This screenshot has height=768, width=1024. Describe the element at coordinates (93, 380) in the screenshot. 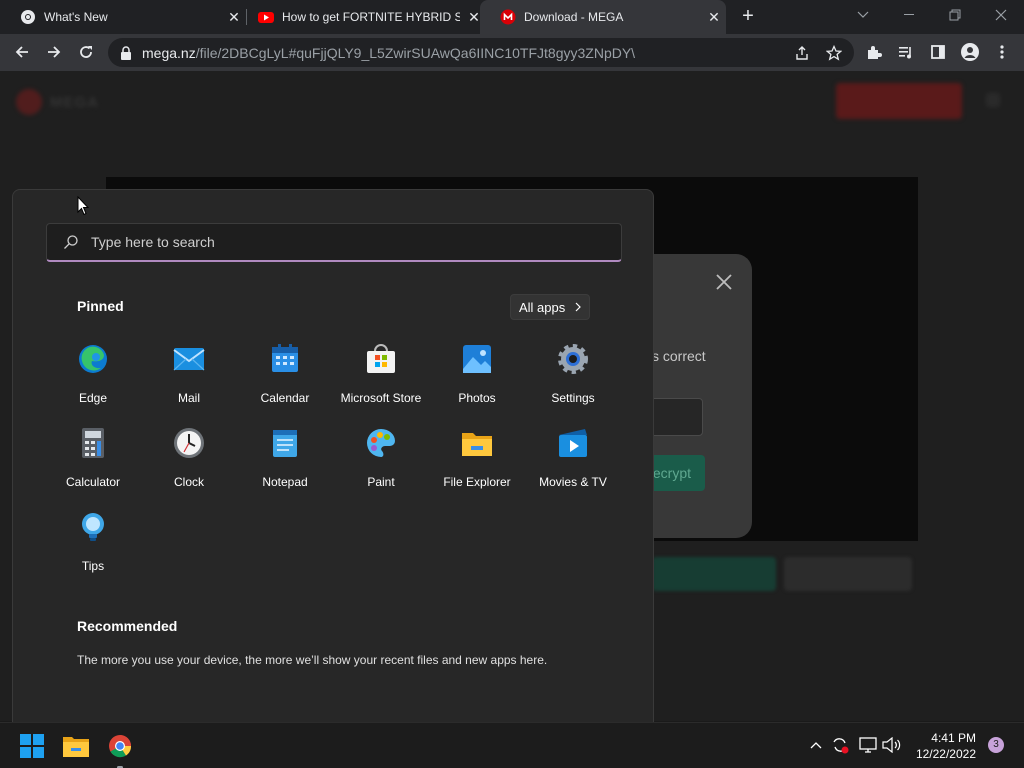

I see `app-edge: Edge` at that location.